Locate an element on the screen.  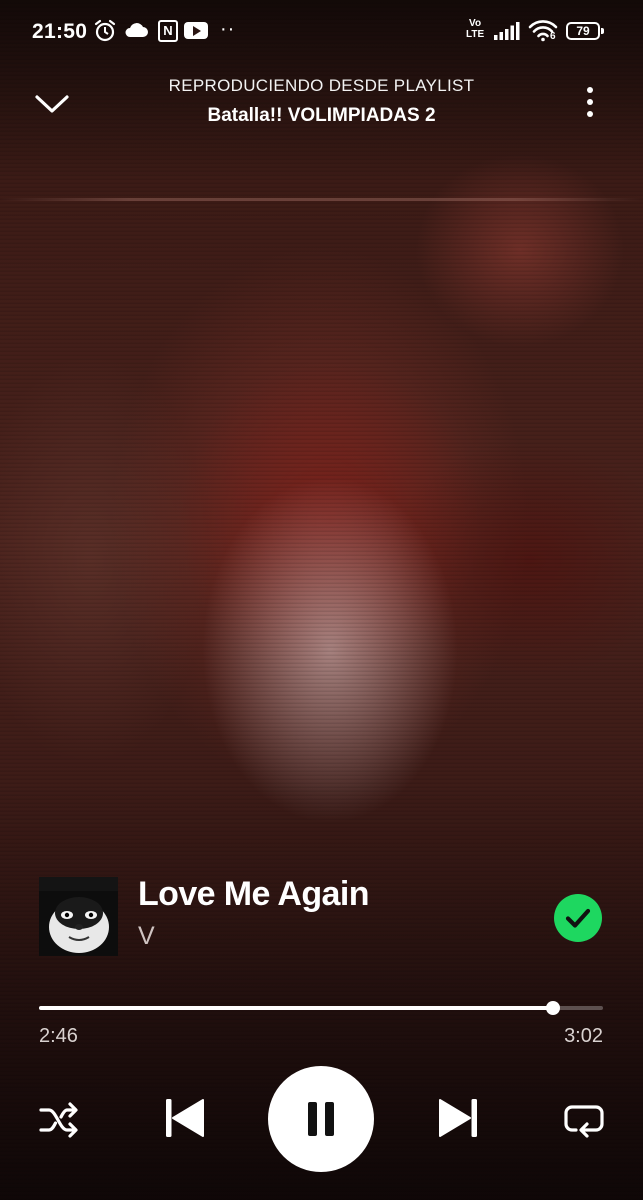
liked-button is located at coordinates (578, 918).